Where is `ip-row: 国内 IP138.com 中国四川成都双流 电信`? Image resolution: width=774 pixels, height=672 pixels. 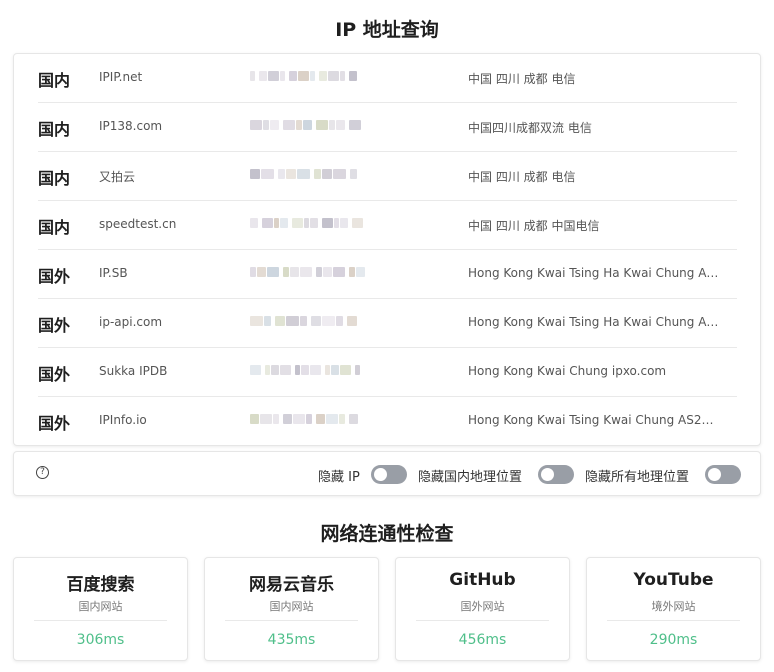
ip-row: 国内 IP138.com 中国四川成都双流 电信 is located at coordinates (388, 127).